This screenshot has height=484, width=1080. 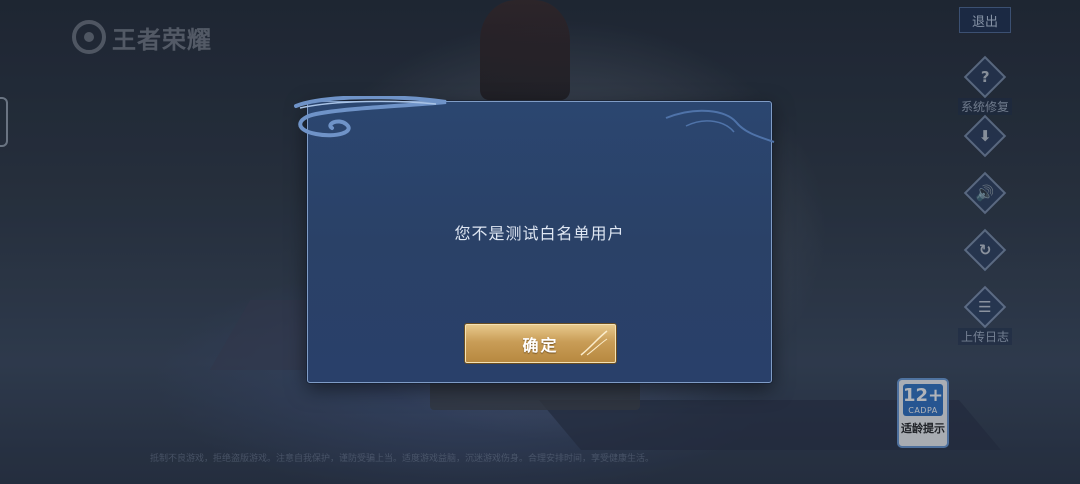 I want to click on confirm-button-label: 确定, so click(x=540, y=345).